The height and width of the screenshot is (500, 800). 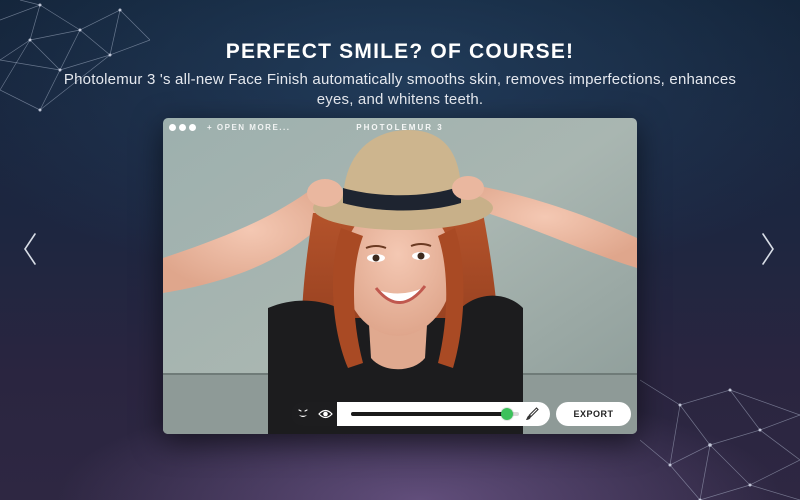 I want to click on slider-thumb, so click(x=507, y=414).